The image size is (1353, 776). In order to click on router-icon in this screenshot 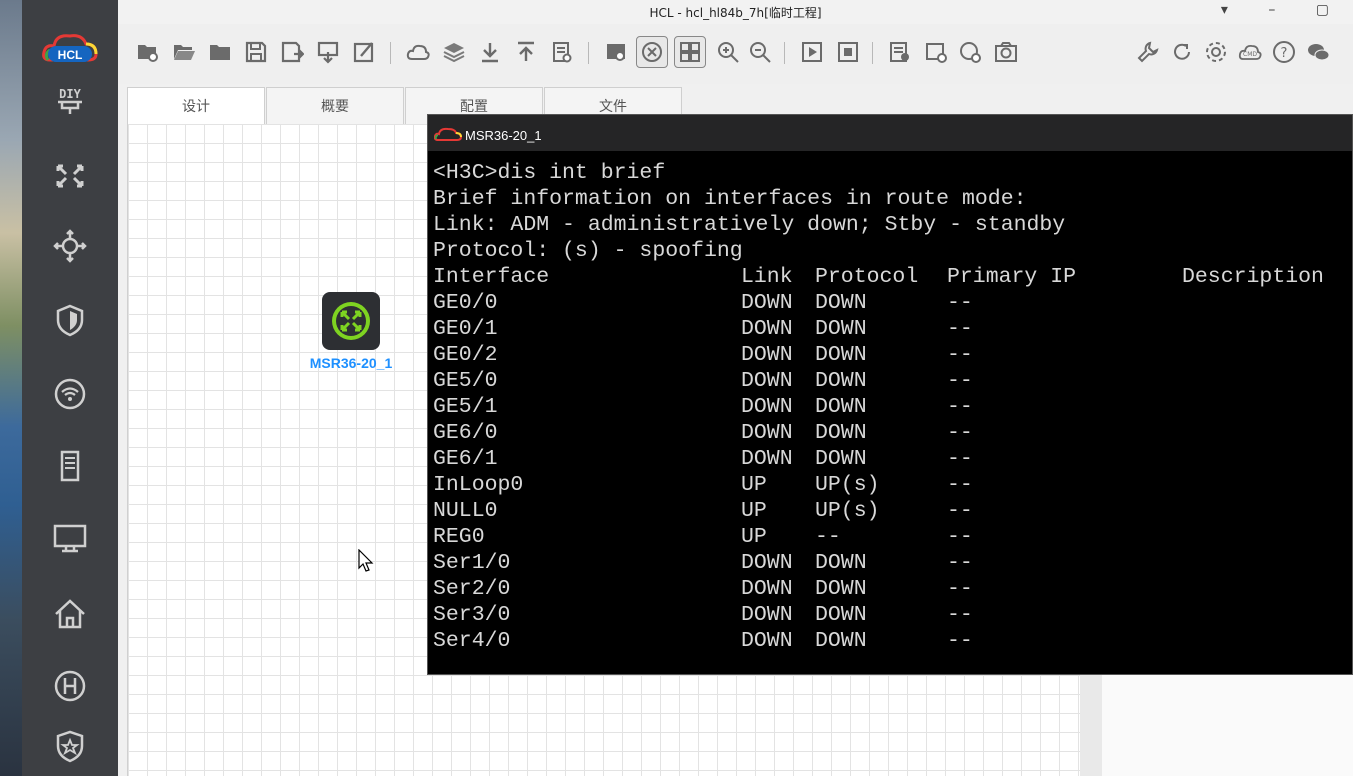, I will do `click(70, 246)`.